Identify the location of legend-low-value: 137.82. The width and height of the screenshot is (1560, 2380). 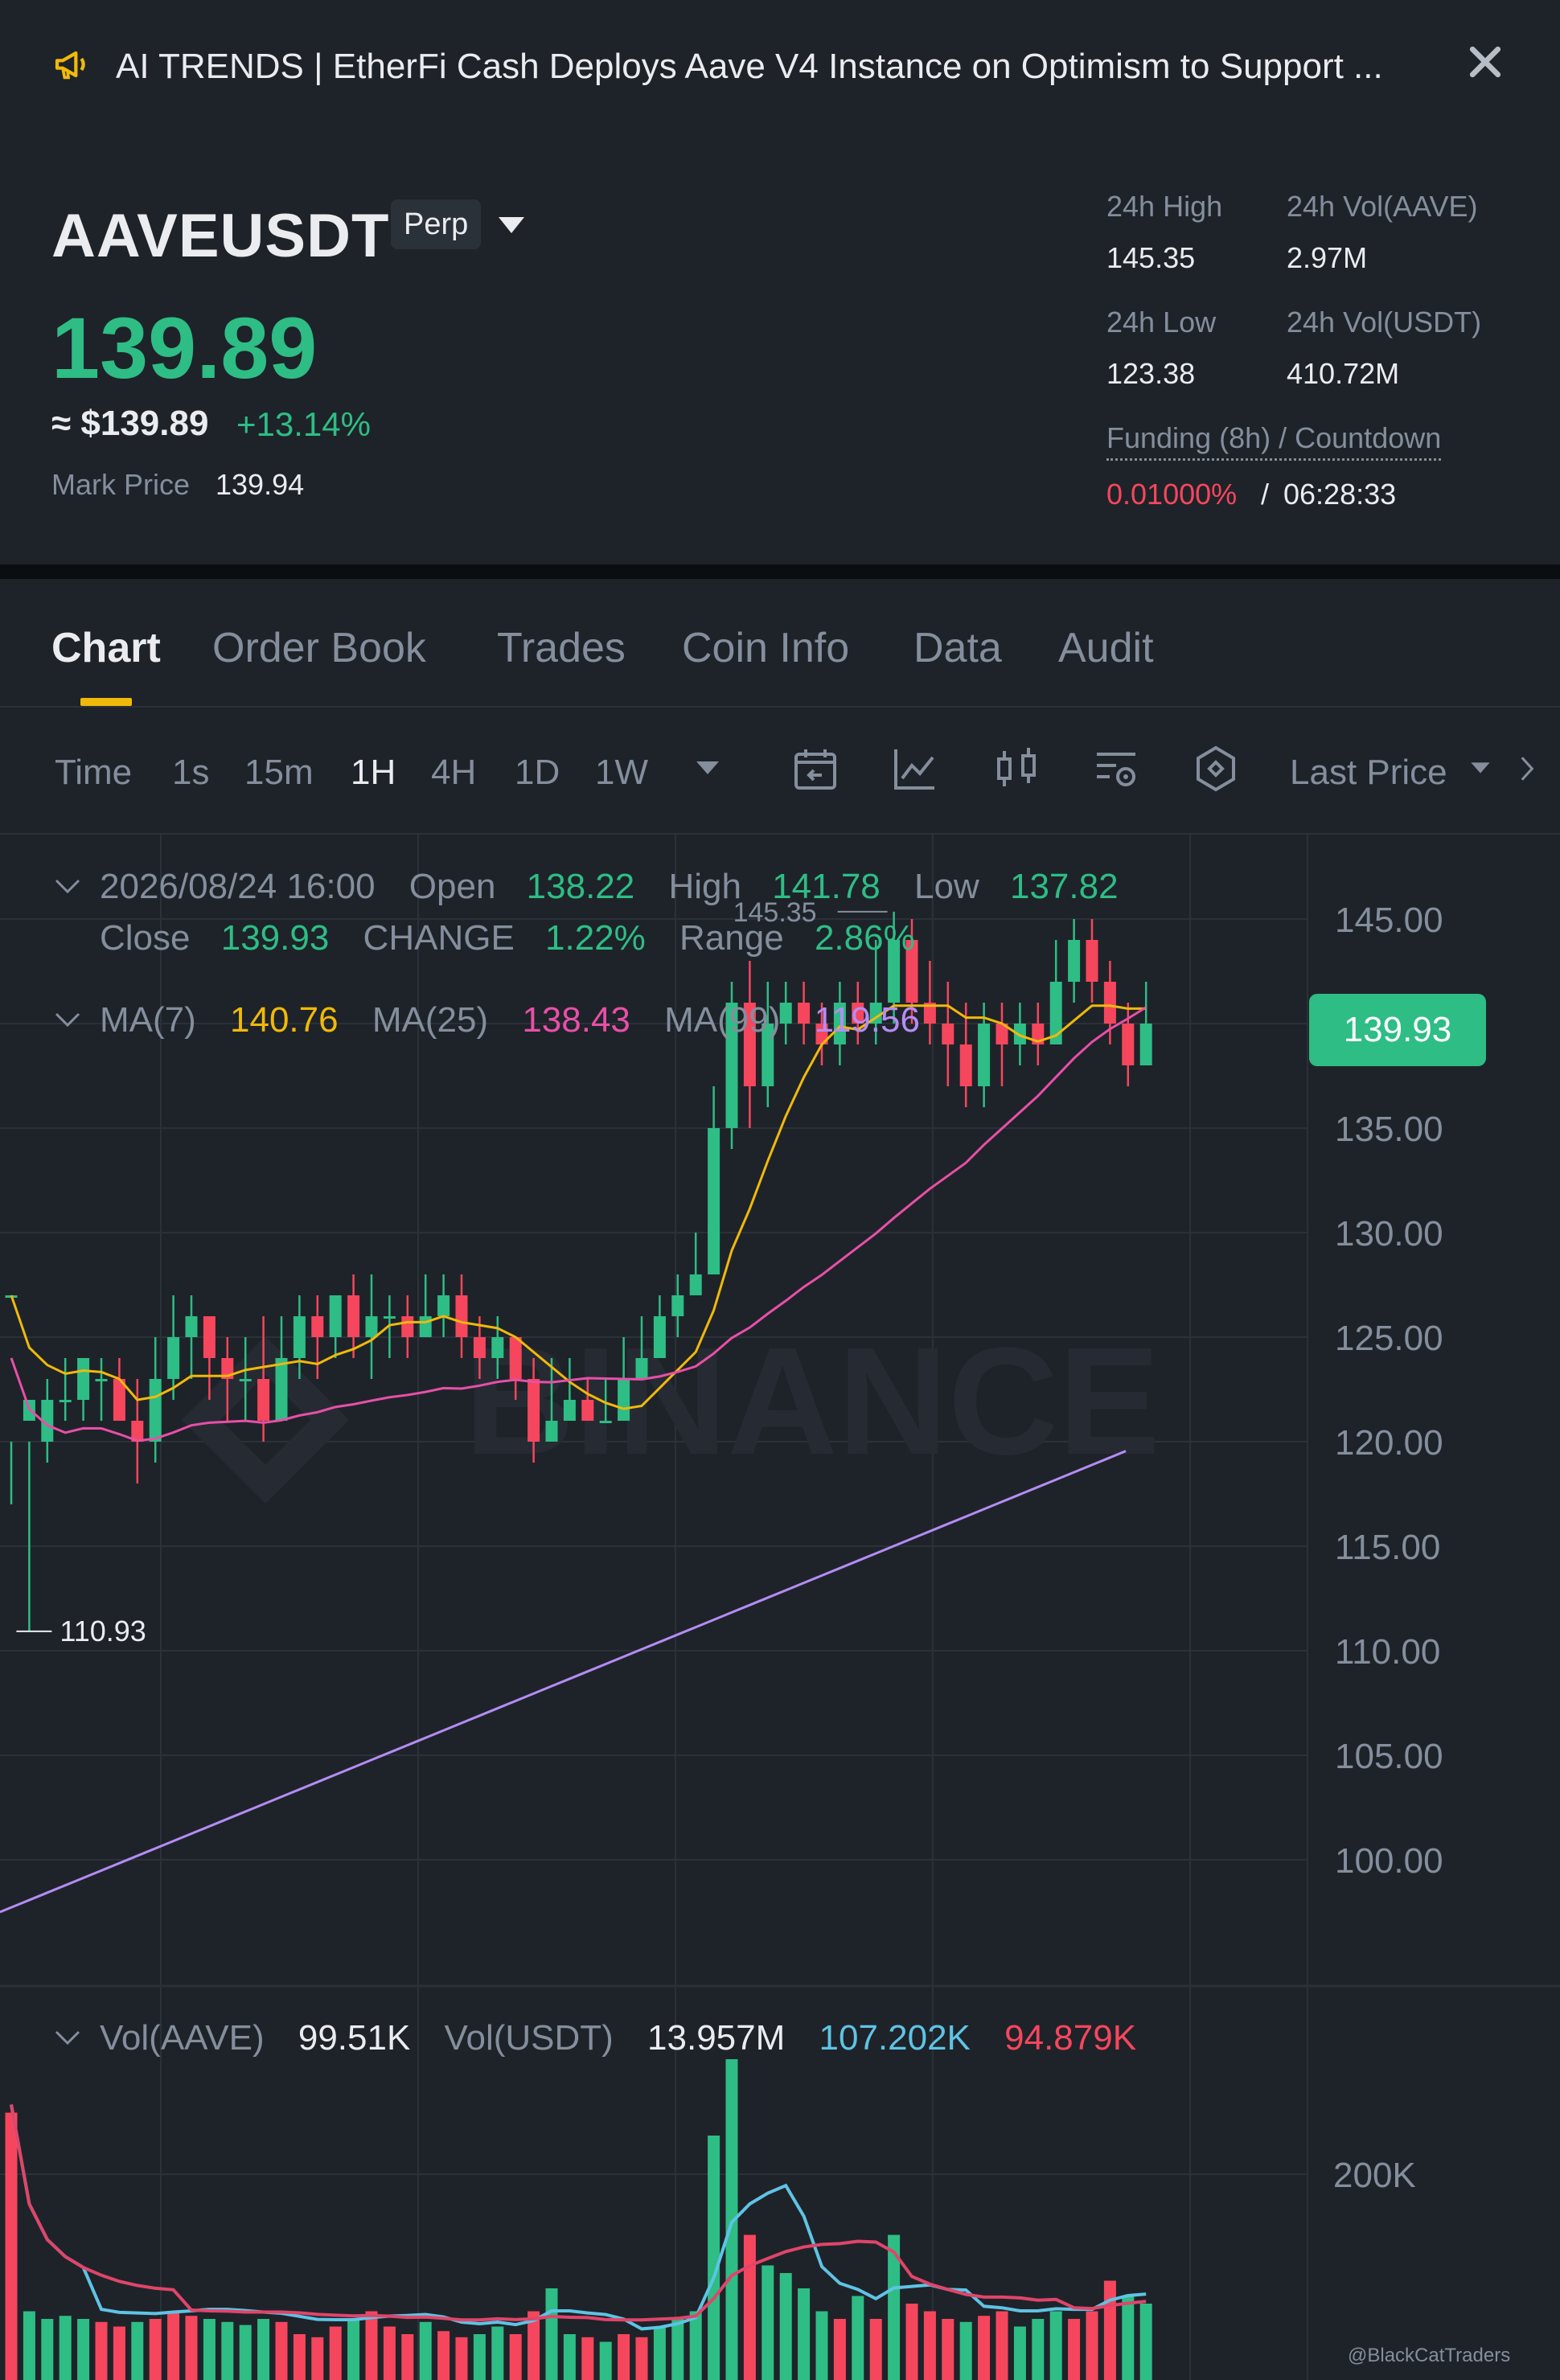
(1064, 886).